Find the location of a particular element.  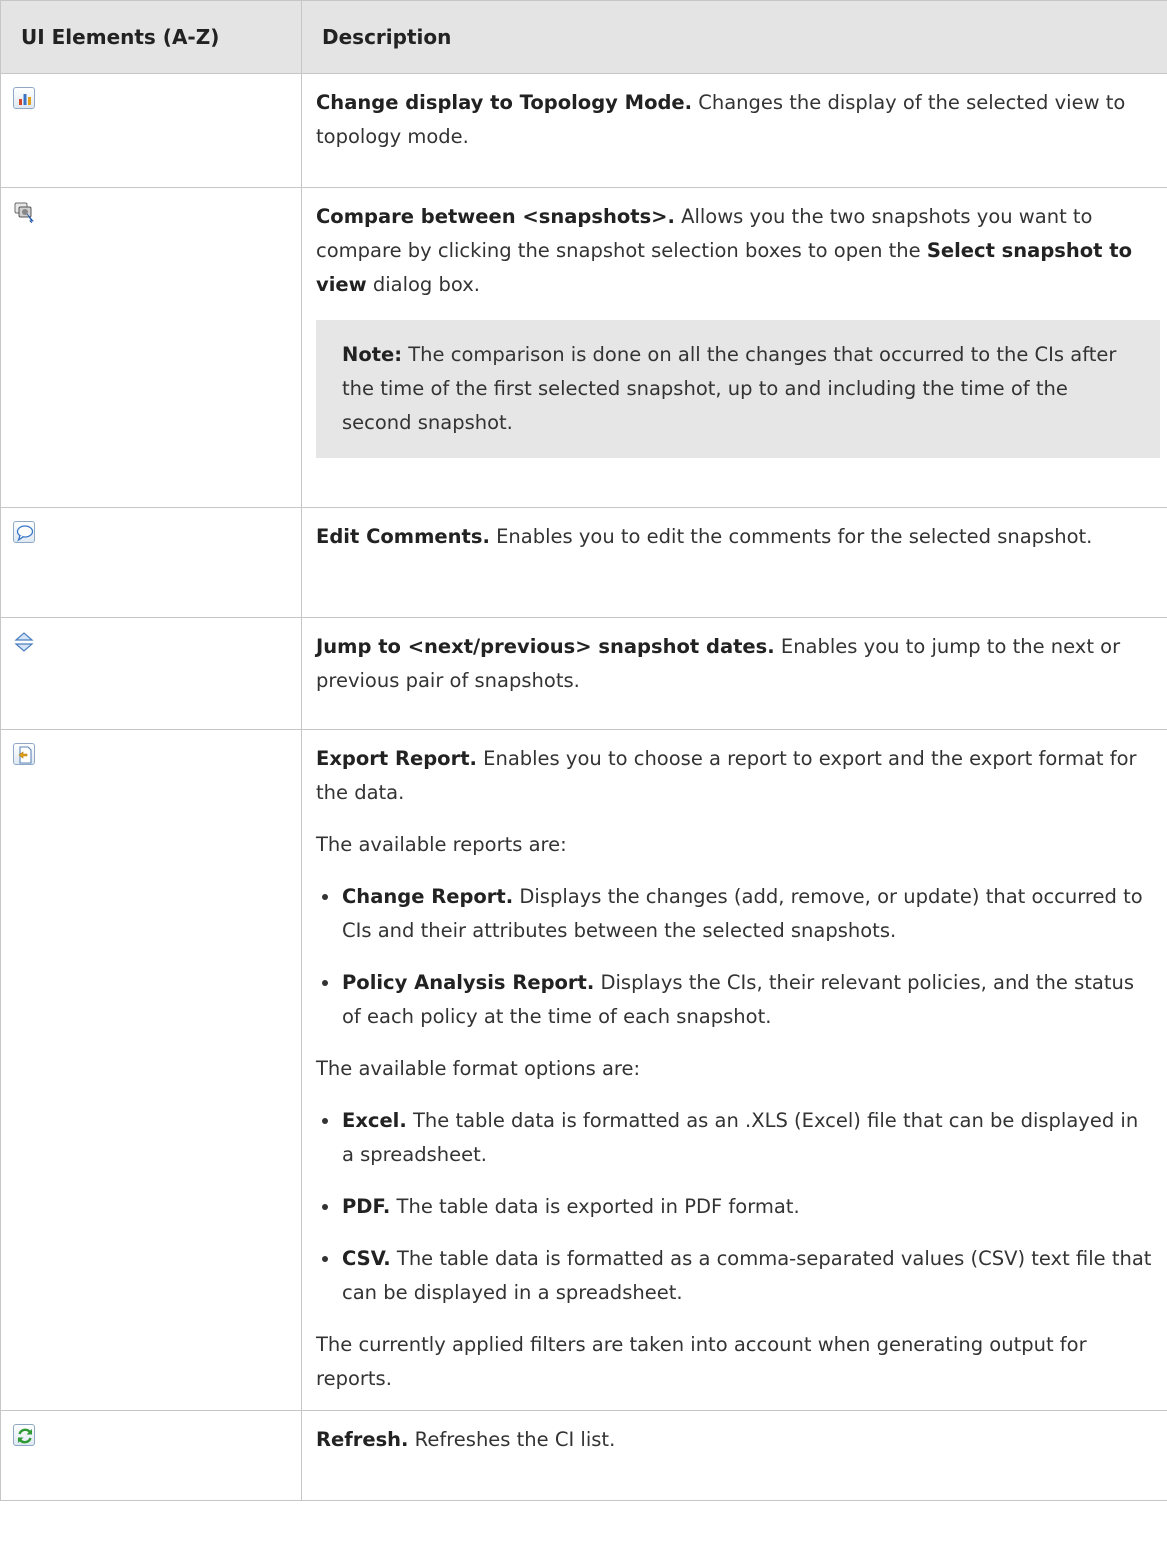

item-description-end: dialog box. is located at coordinates (423, 284).